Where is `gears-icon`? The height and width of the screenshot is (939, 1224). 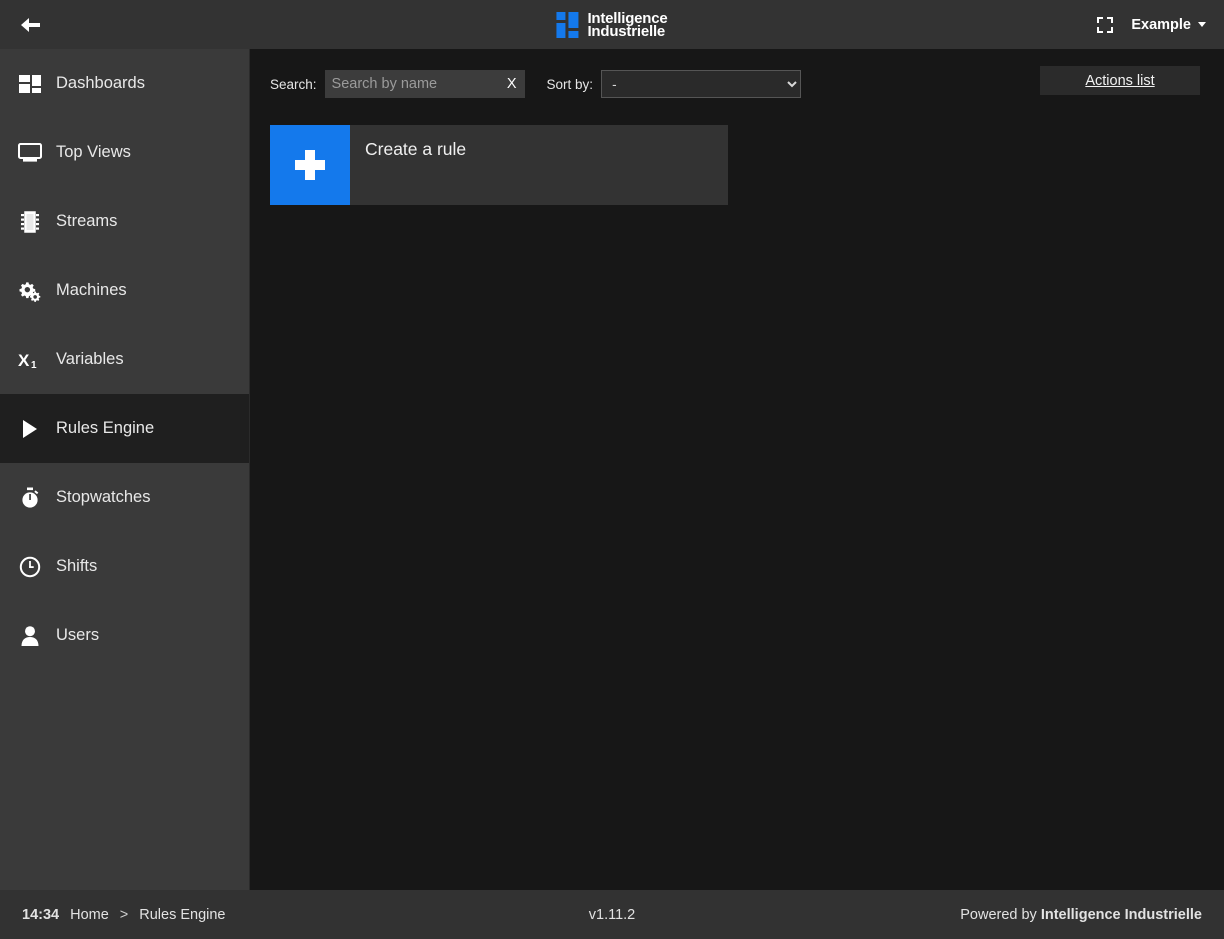 gears-icon is located at coordinates (30, 291).